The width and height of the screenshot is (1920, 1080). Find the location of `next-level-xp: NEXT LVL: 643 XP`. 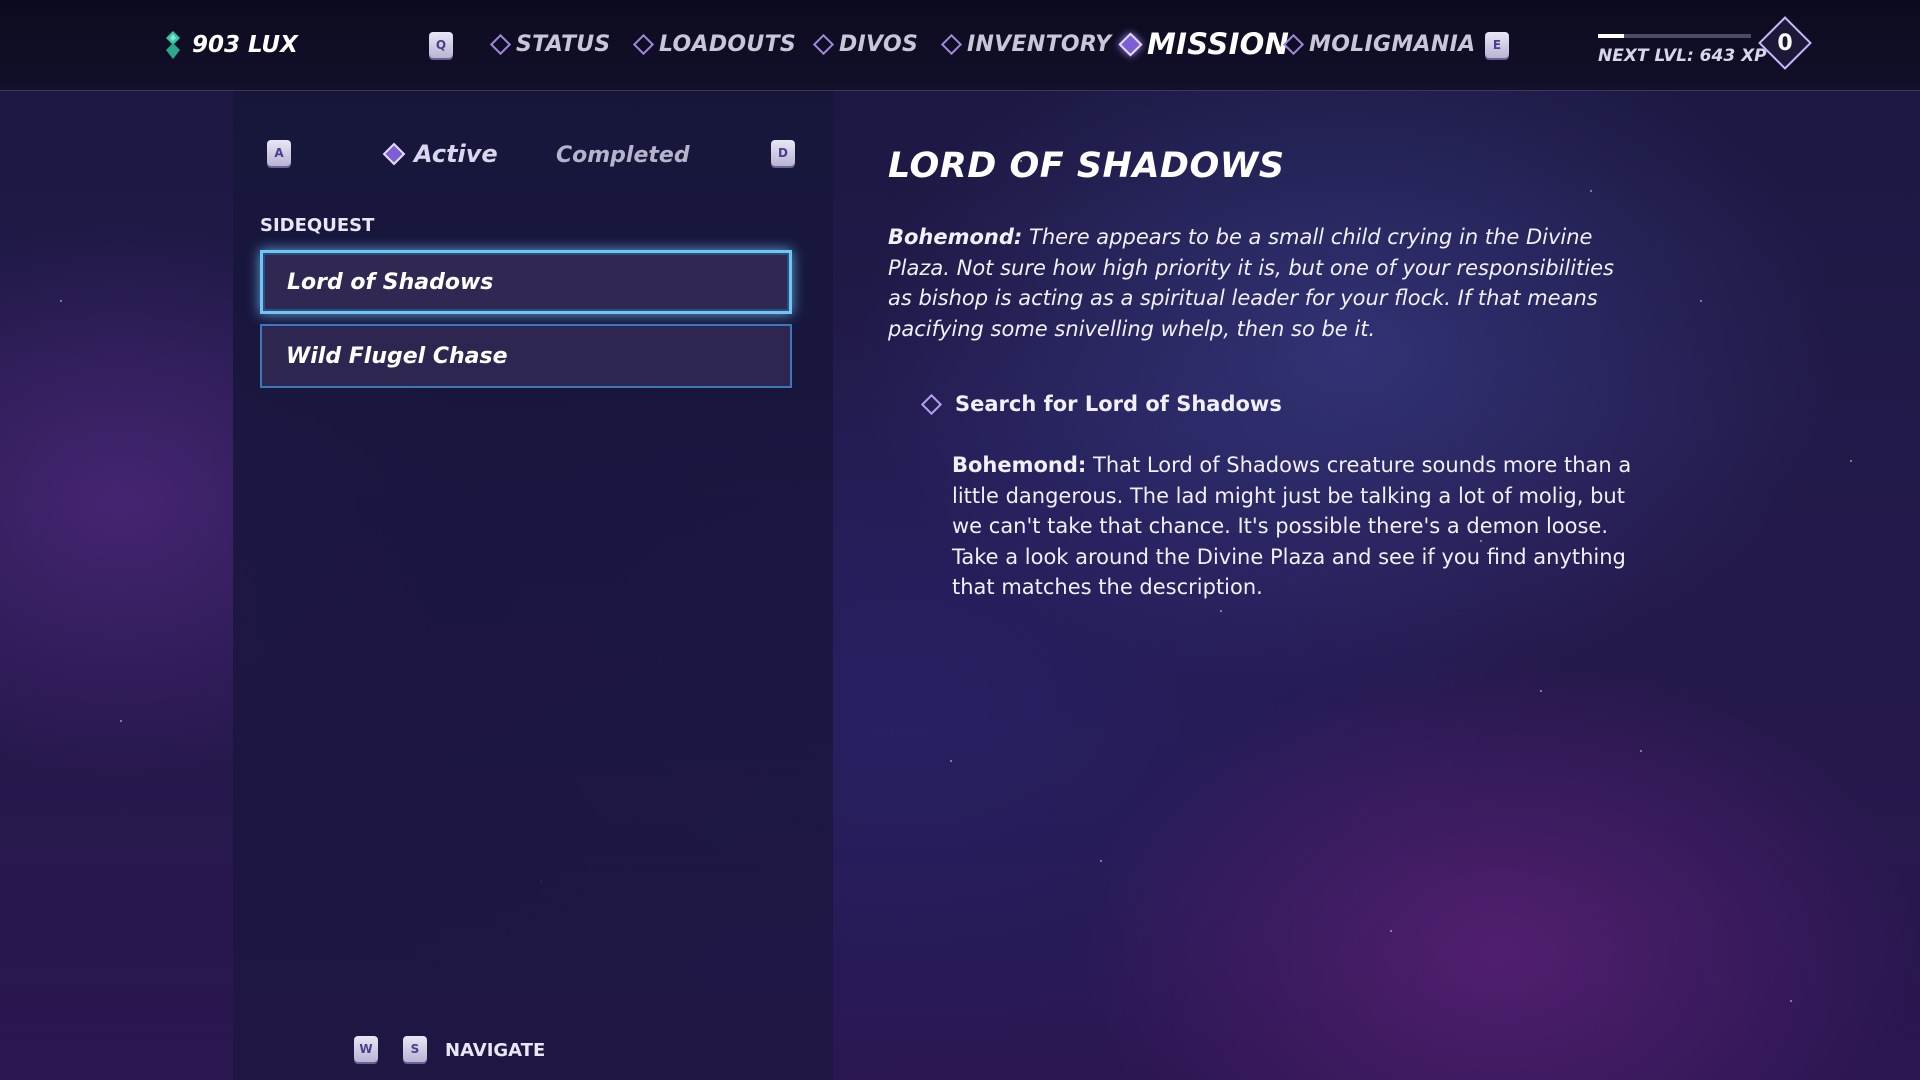

next-level-xp: NEXT LVL: 643 XP is located at coordinates (1682, 56).